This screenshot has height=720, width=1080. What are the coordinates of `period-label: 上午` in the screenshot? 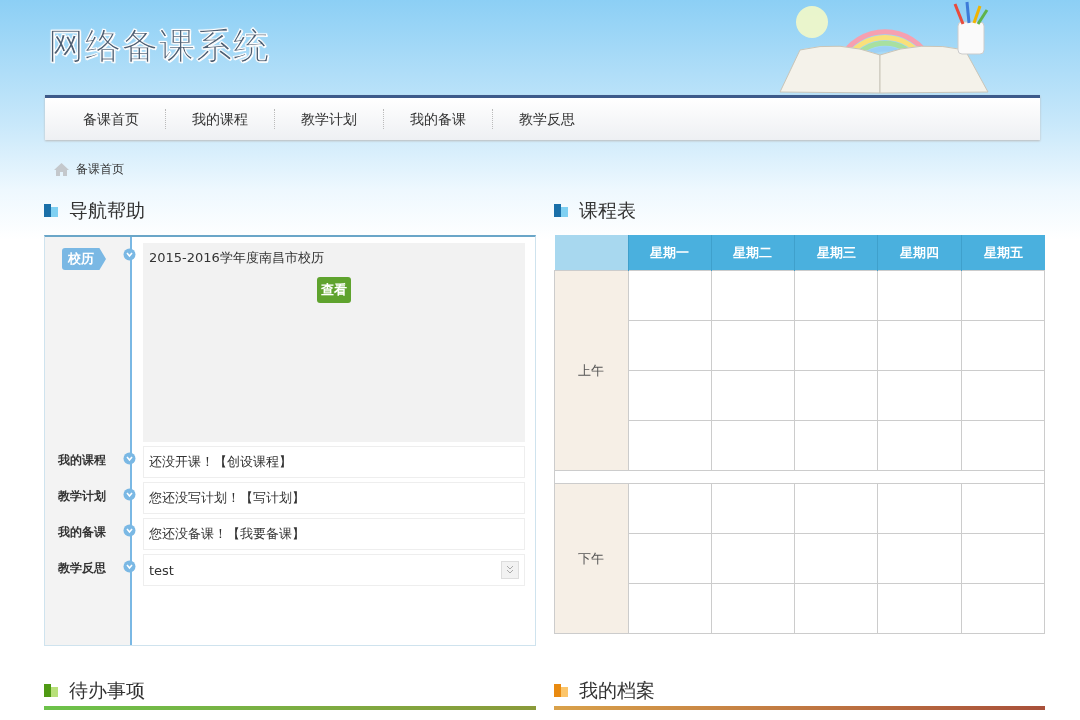 It's located at (591, 370).